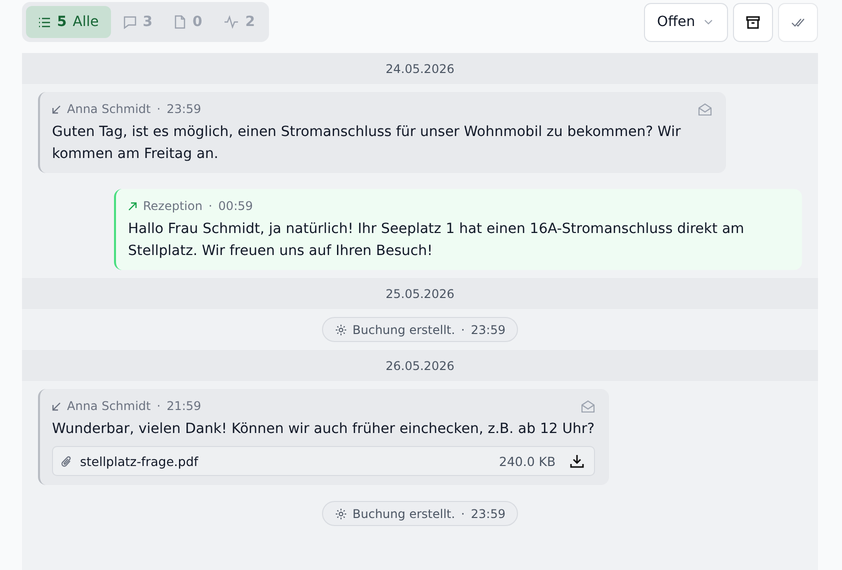 This screenshot has width=842, height=570. I want to click on file-size: 240.0 KB, so click(527, 461).